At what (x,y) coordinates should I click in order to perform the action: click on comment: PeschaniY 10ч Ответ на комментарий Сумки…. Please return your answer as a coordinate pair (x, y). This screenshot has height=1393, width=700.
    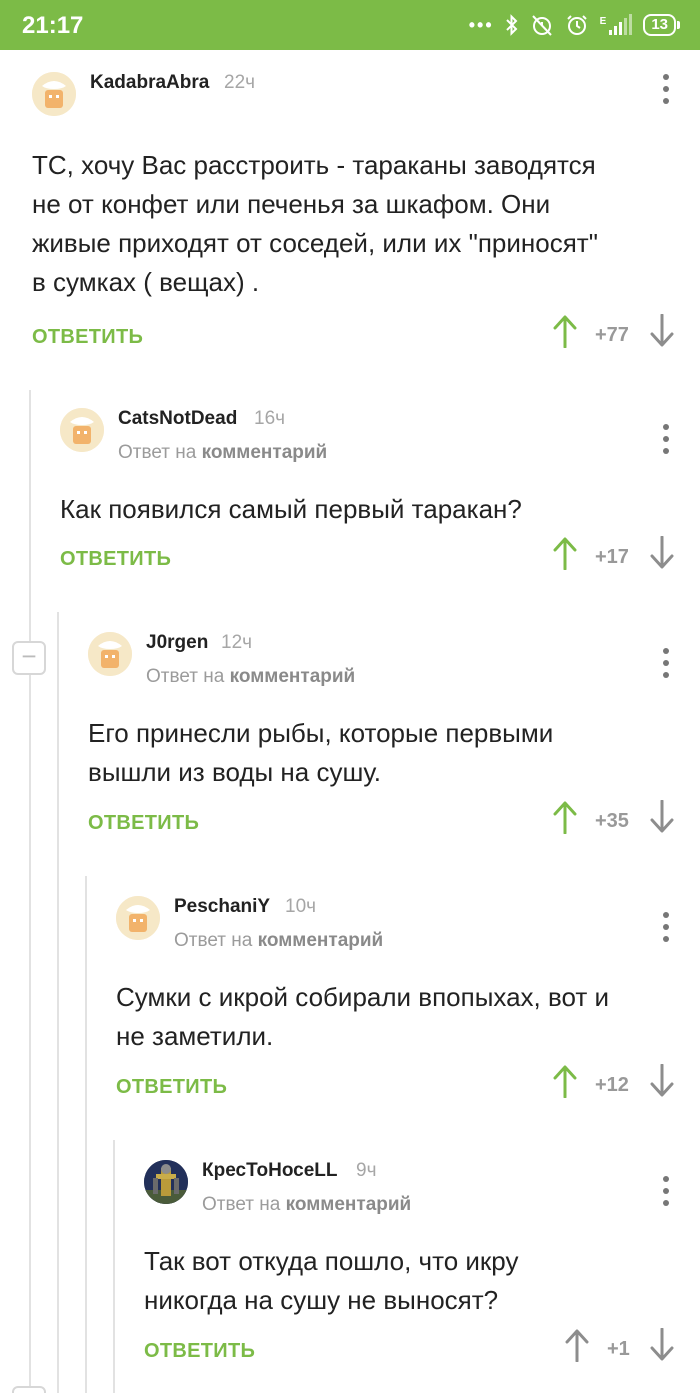
    Looking at the image, I should click on (408, 1006).